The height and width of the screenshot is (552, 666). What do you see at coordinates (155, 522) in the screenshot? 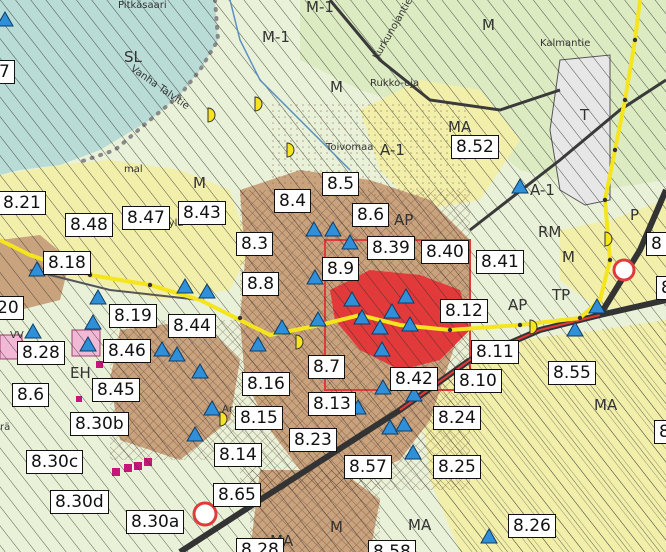
I see `callout-8-30a: 8.30a` at bounding box center [155, 522].